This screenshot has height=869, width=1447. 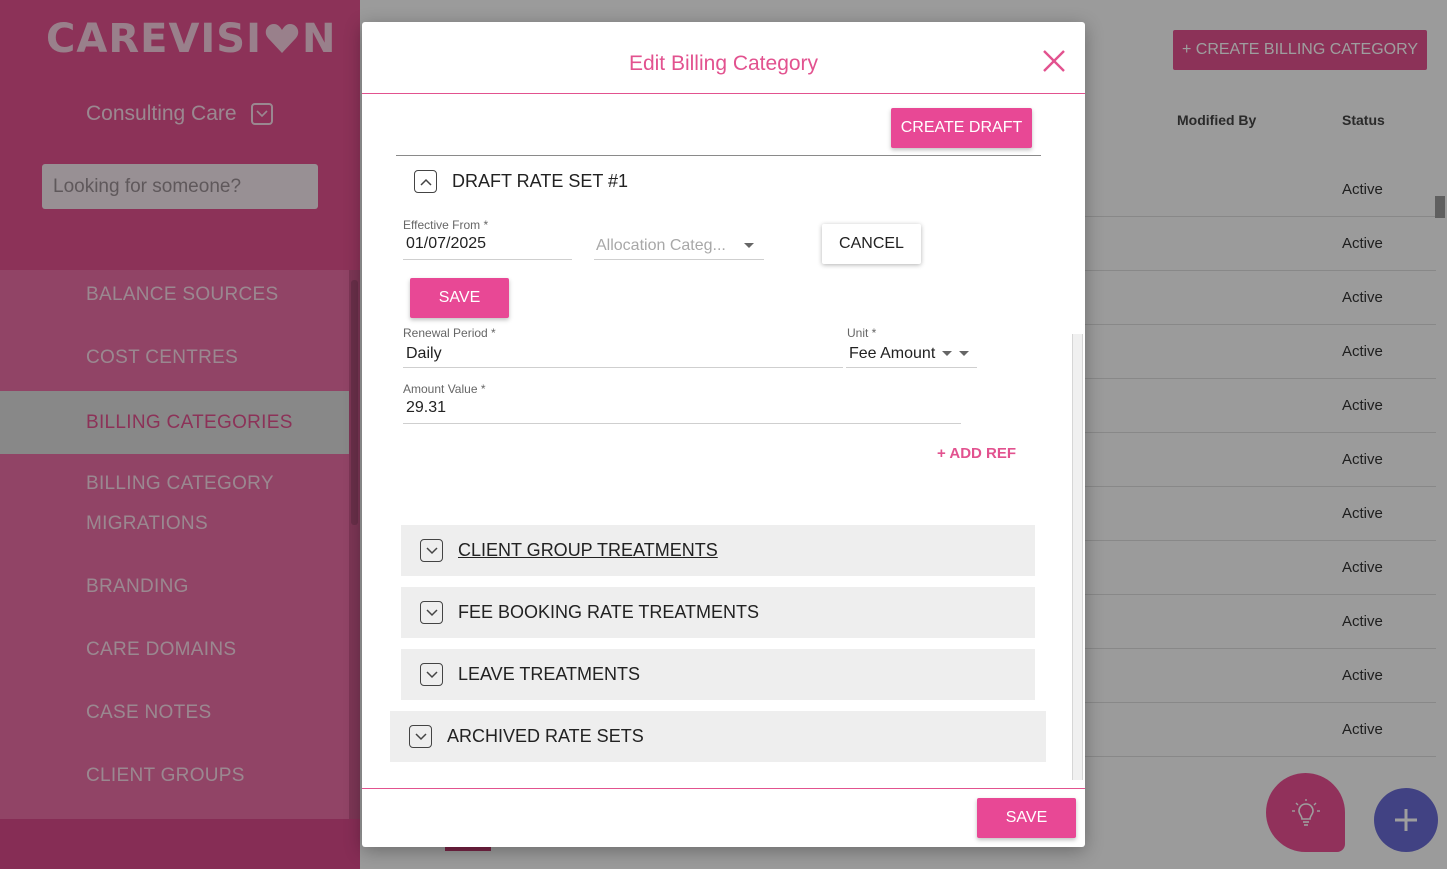 I want to click on footer-divider, so click(x=723, y=788).